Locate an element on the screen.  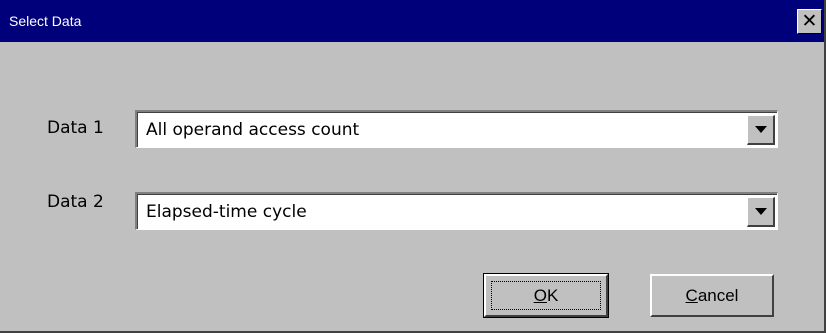
data-1-value: All operand access count is located at coordinates (253, 130).